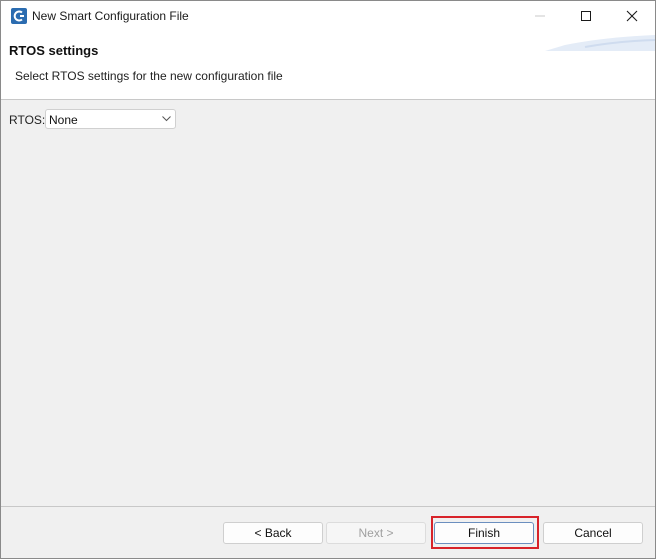 The height and width of the screenshot is (559, 656). I want to click on maximize-button, so click(586, 16).